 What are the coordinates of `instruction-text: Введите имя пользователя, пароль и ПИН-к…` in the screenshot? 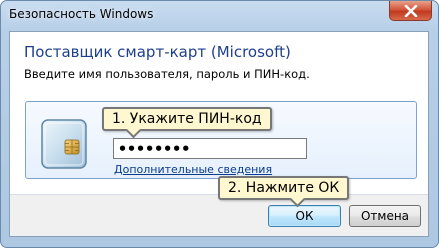 It's located at (167, 74).